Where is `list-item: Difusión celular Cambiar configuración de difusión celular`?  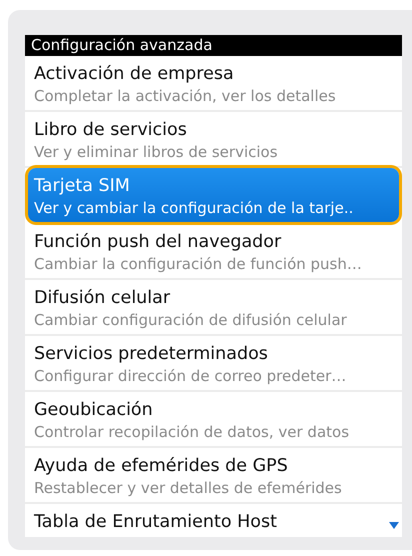 list-item: Difusión celular Cambiar configuración de difusión celular is located at coordinates (213, 308).